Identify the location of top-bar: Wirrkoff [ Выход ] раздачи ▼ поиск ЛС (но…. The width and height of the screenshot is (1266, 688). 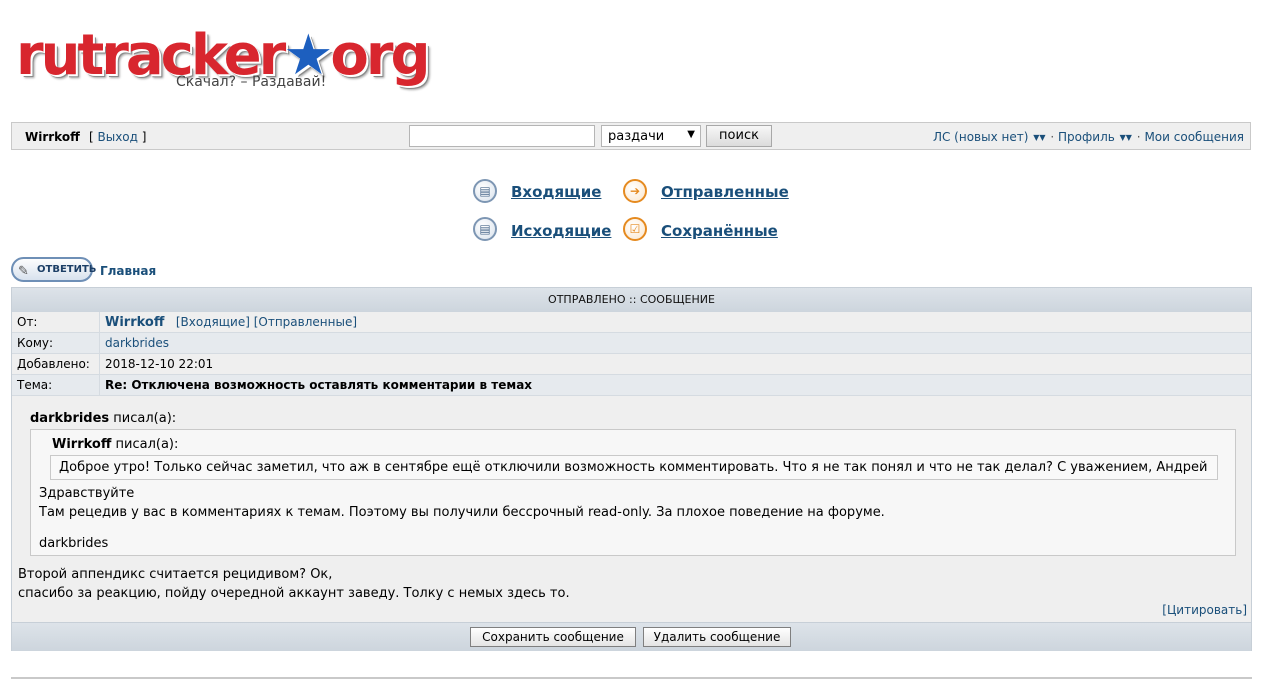
(631, 136).